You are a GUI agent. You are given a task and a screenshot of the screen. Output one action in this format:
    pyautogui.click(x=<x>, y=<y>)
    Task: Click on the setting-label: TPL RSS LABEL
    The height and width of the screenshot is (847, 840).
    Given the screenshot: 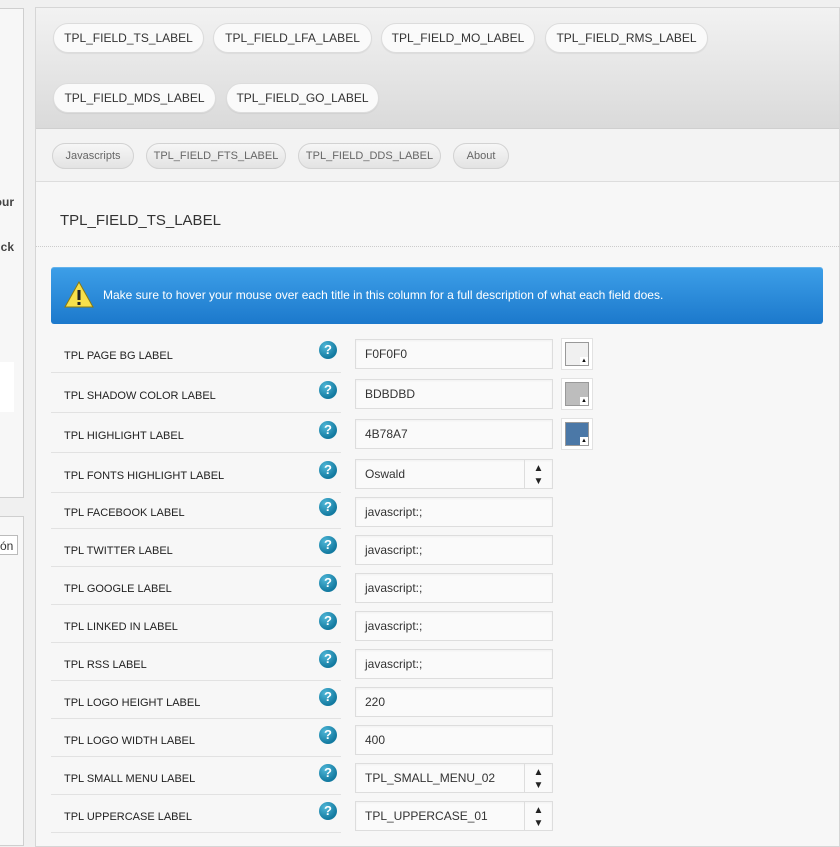 What is the action you would take?
    pyautogui.click(x=105, y=665)
    